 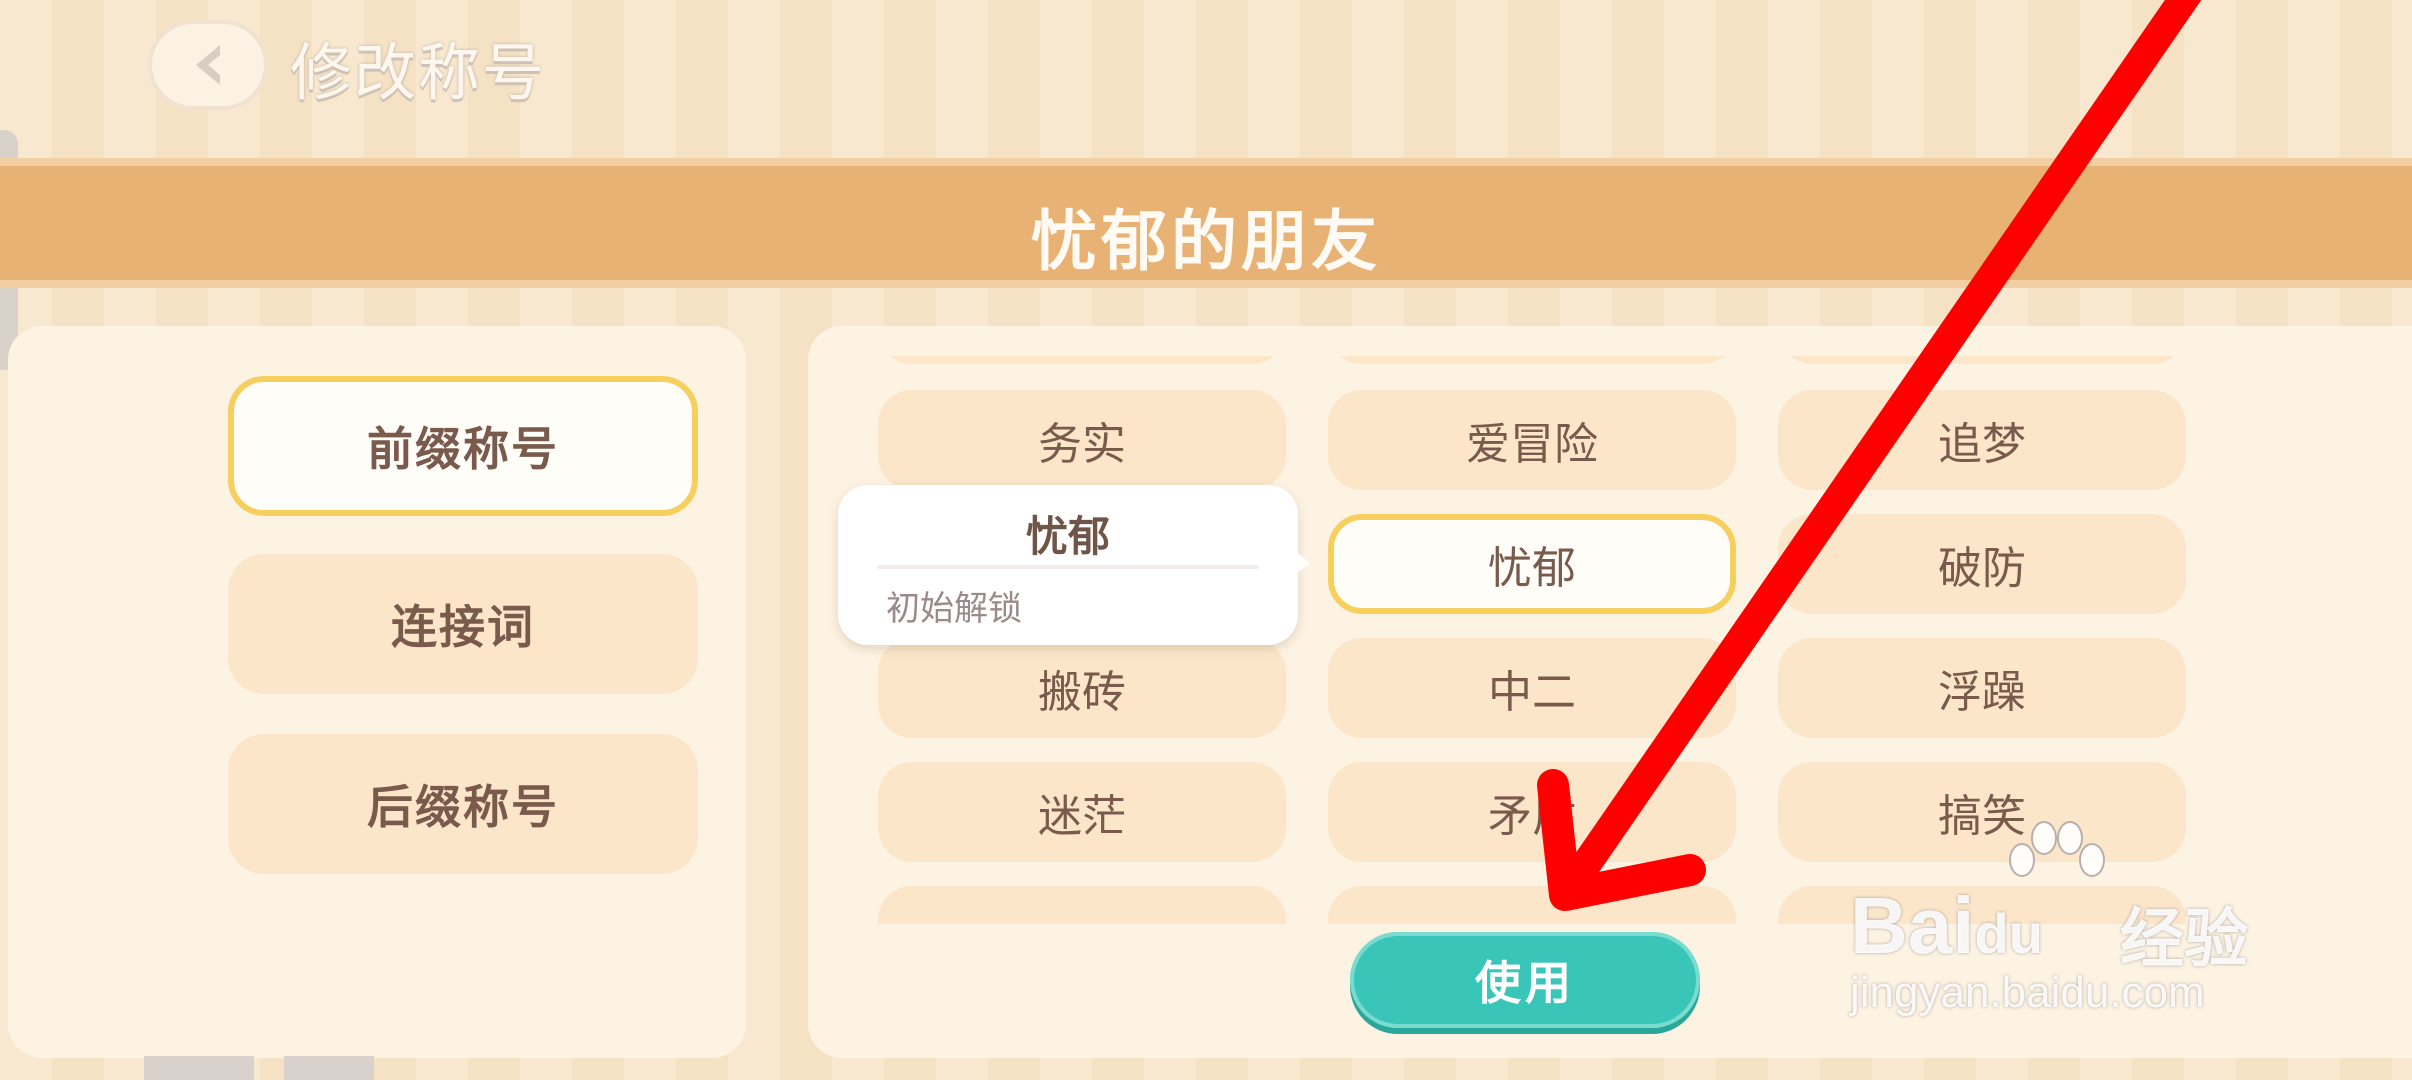 What do you see at coordinates (1532, 440) in the screenshot?
I see `title-item: 爱冒险` at bounding box center [1532, 440].